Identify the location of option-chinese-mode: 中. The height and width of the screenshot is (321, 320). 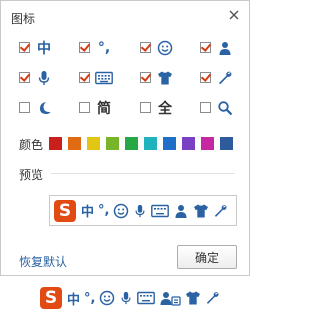
(44, 49).